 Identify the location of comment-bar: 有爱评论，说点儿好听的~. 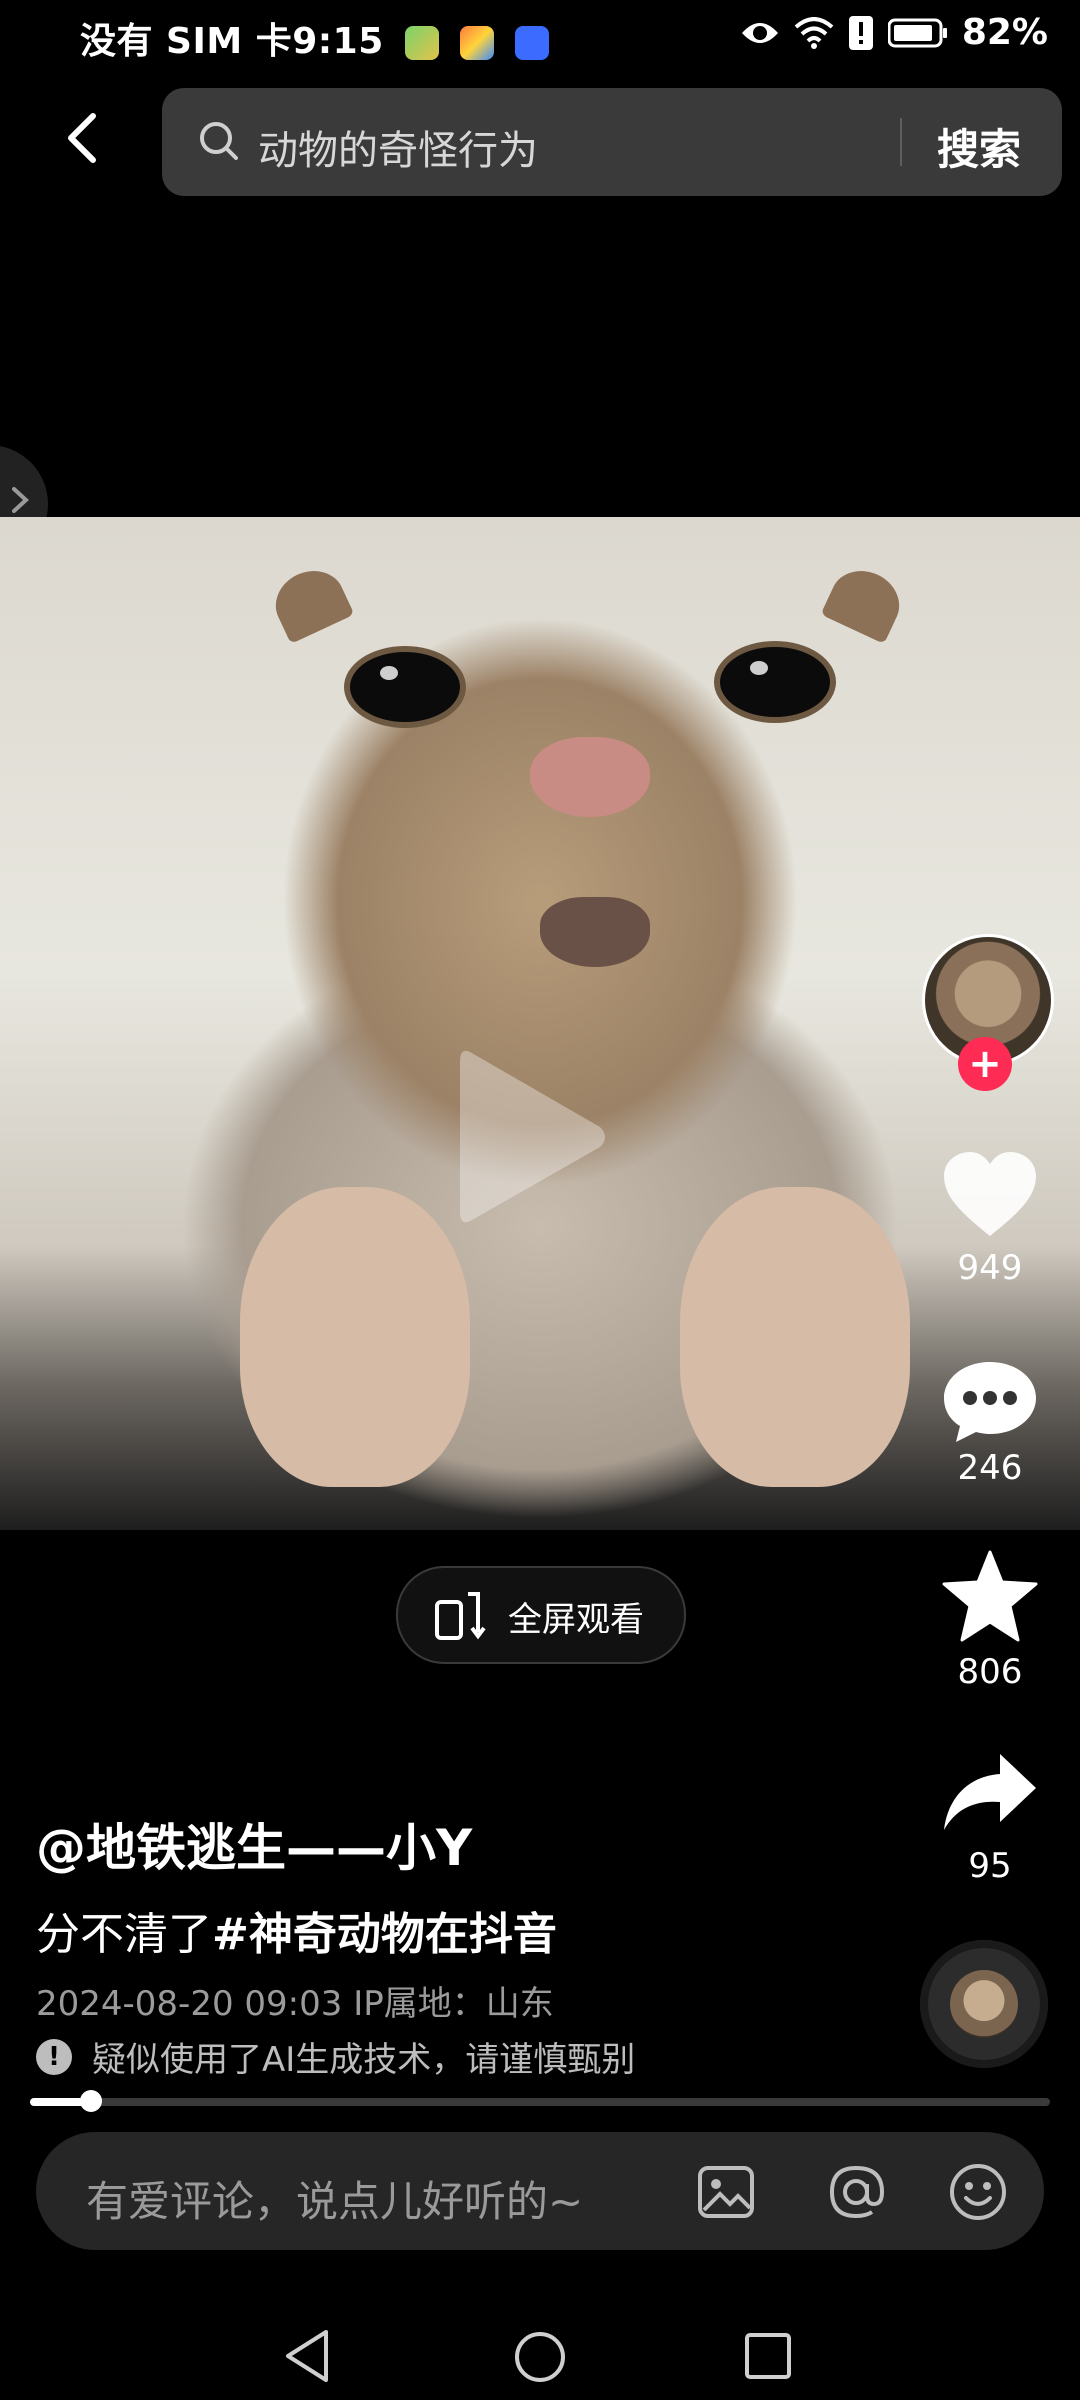
(540, 2191).